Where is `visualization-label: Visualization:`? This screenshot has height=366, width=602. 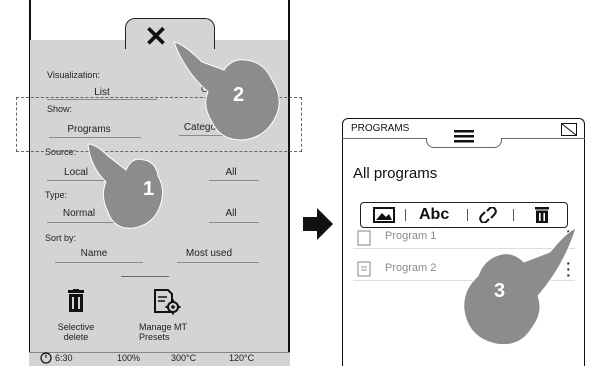
visualization-label: Visualization: is located at coordinates (73, 75).